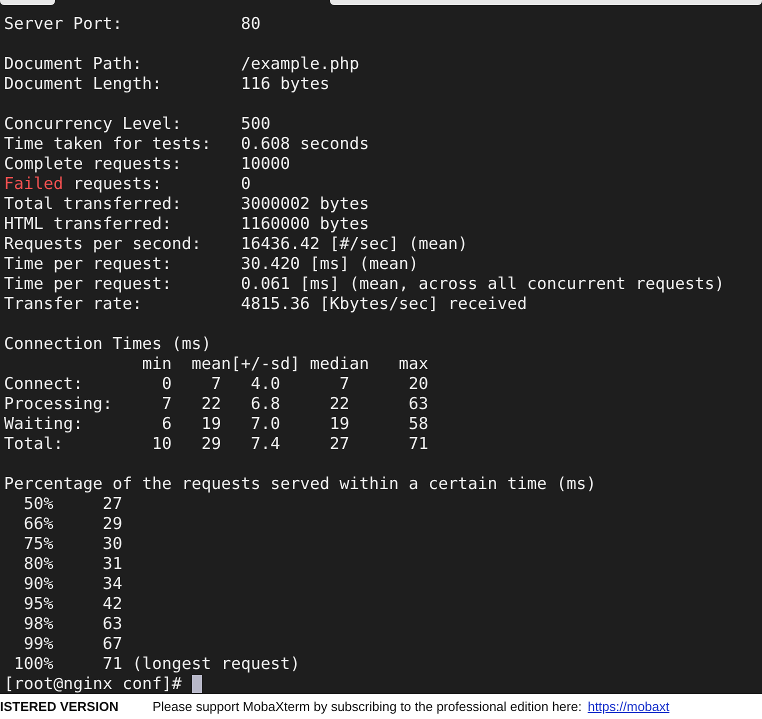 The width and height of the screenshot is (762, 719). What do you see at coordinates (132, 24) in the screenshot?
I see `terminal-line: Server Port: 80` at bounding box center [132, 24].